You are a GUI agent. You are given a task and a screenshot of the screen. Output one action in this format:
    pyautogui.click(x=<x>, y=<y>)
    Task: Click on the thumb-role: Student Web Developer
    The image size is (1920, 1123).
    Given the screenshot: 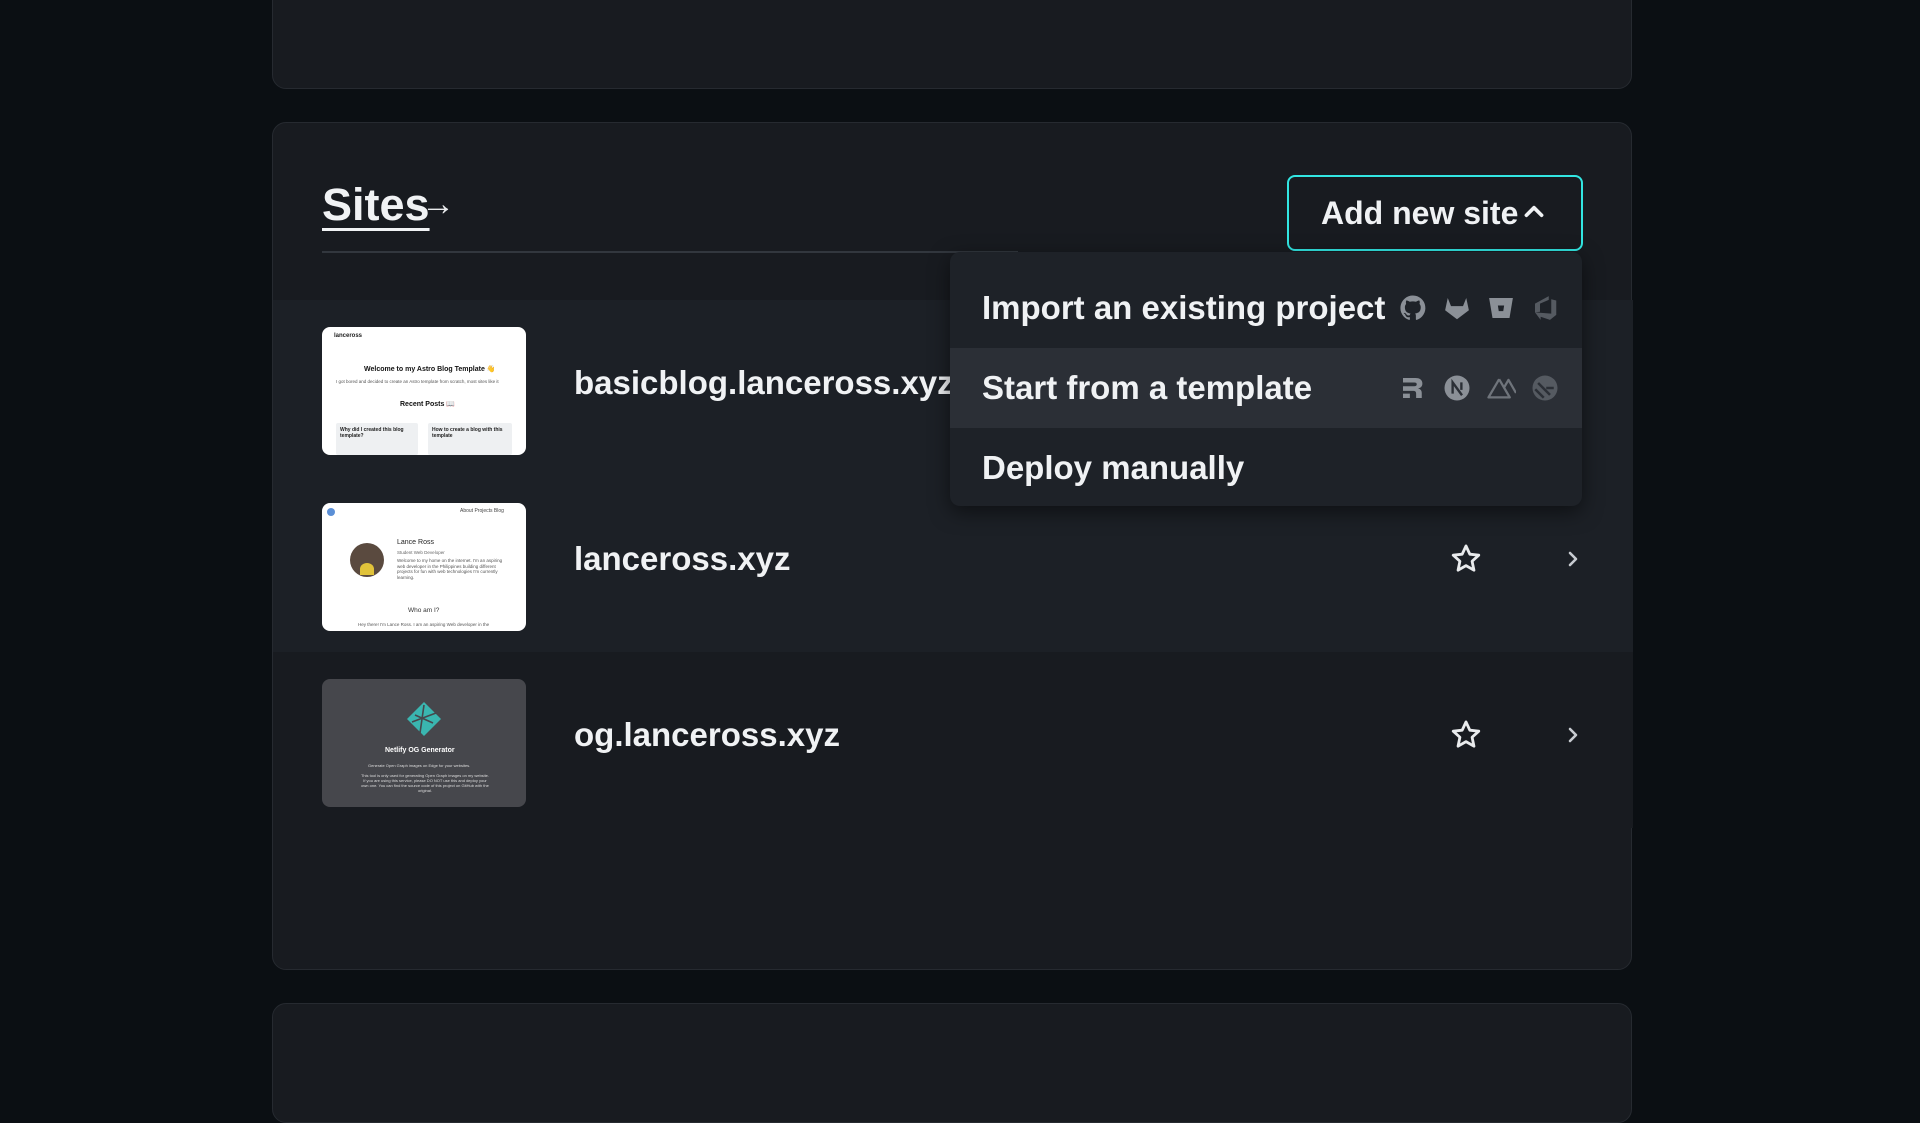 What is the action you would take?
    pyautogui.click(x=421, y=552)
    